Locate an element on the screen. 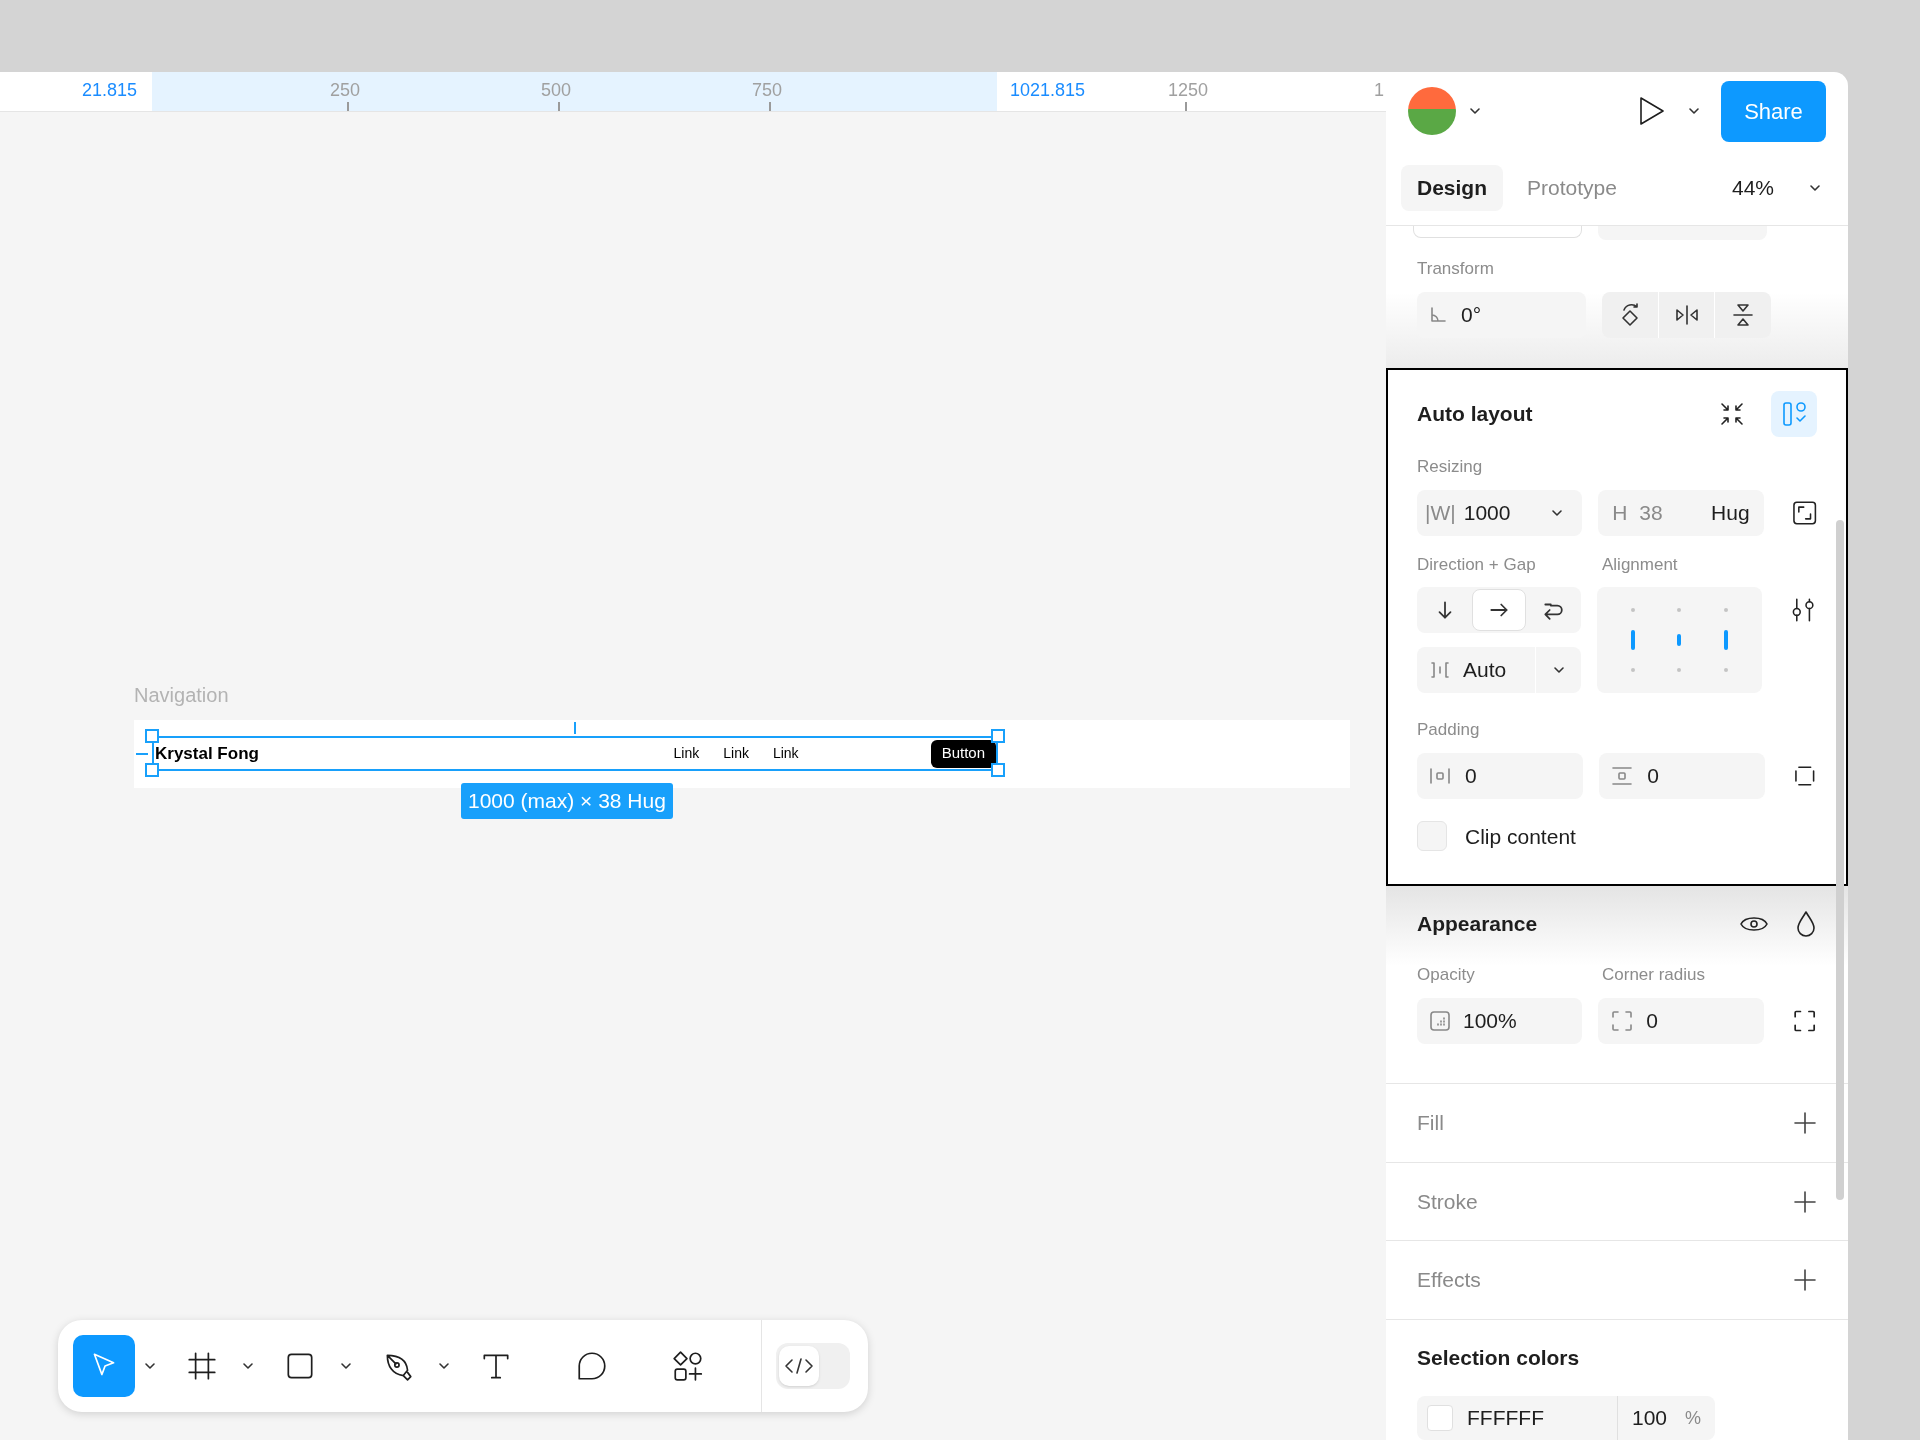 The height and width of the screenshot is (1440, 1920). collapse-arrows-icon is located at coordinates (1732, 414).